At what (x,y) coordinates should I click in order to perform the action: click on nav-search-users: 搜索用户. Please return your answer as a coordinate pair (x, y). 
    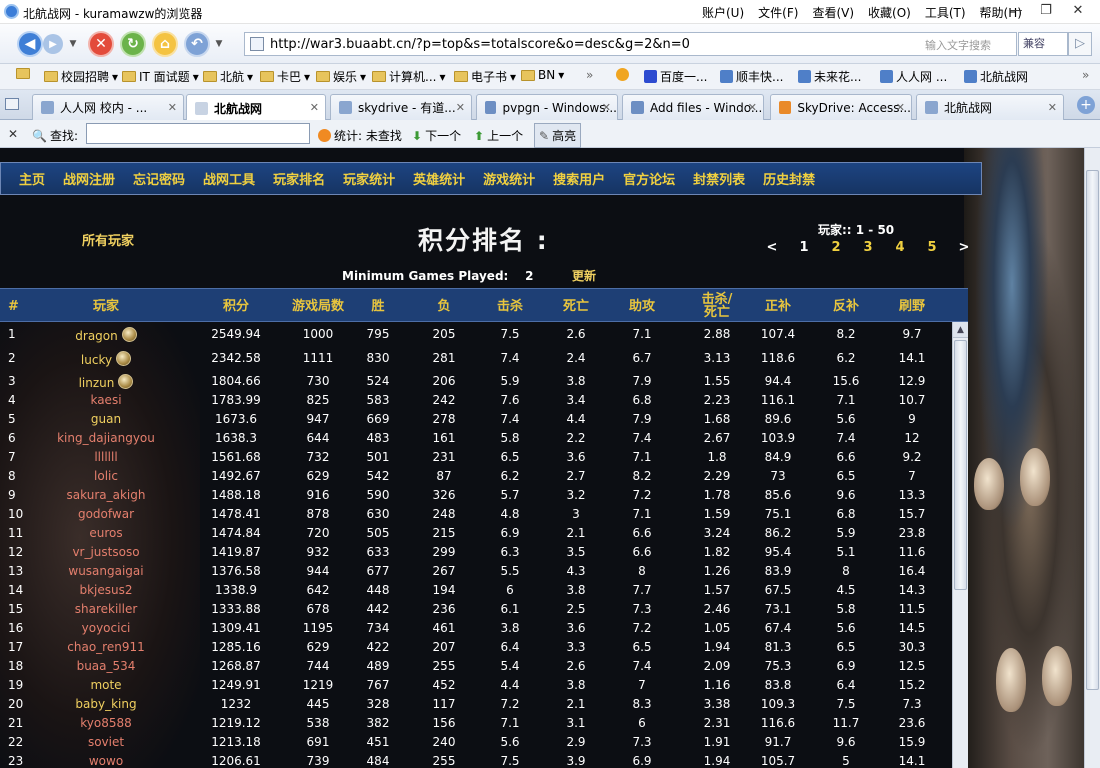
    Looking at the image, I should click on (579, 178).